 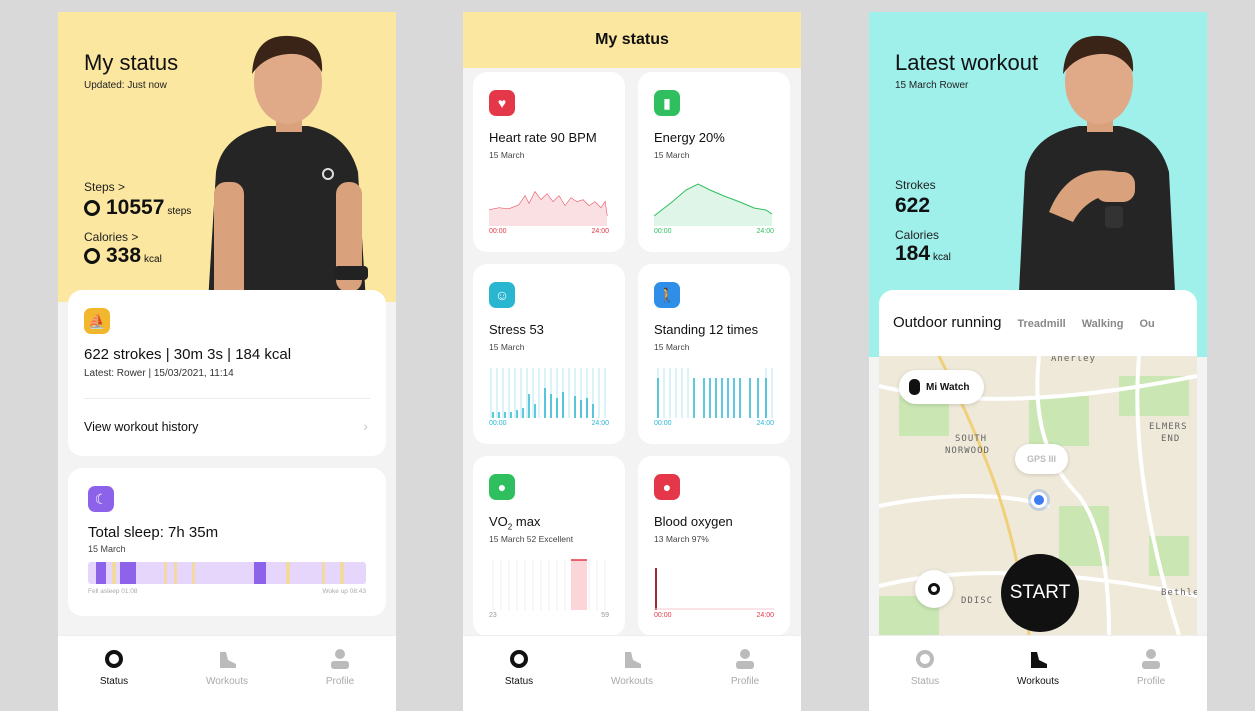 I want to click on tile-title: Energy 20%, so click(x=689, y=137).